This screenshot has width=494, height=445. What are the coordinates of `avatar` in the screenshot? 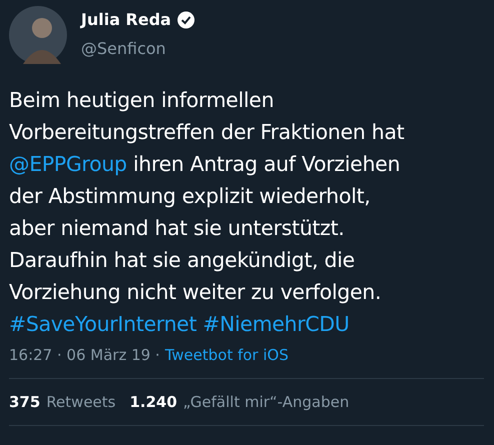 It's located at (38, 35).